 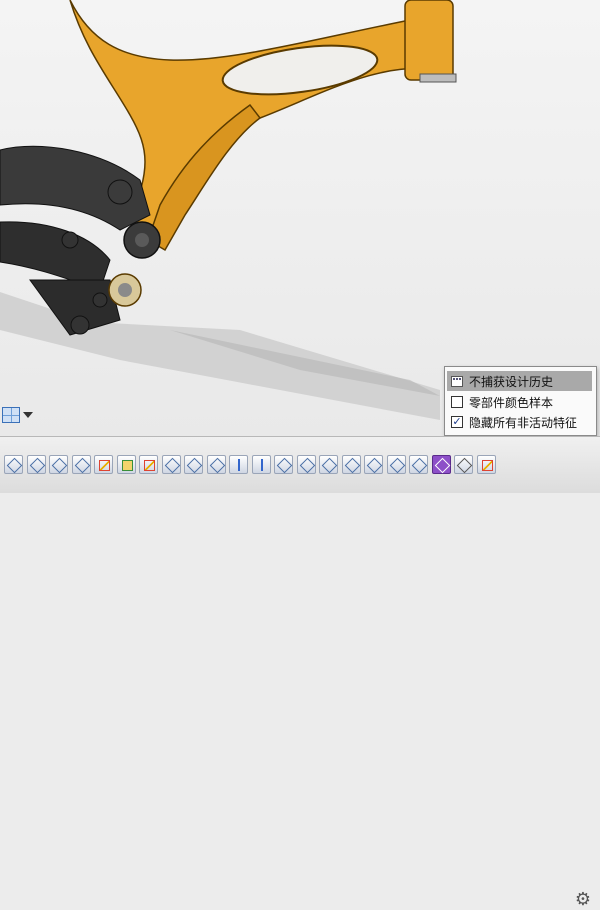 What do you see at coordinates (511, 402) in the screenshot?
I see `menu-item-label: 零部件颜色样本` at bounding box center [511, 402].